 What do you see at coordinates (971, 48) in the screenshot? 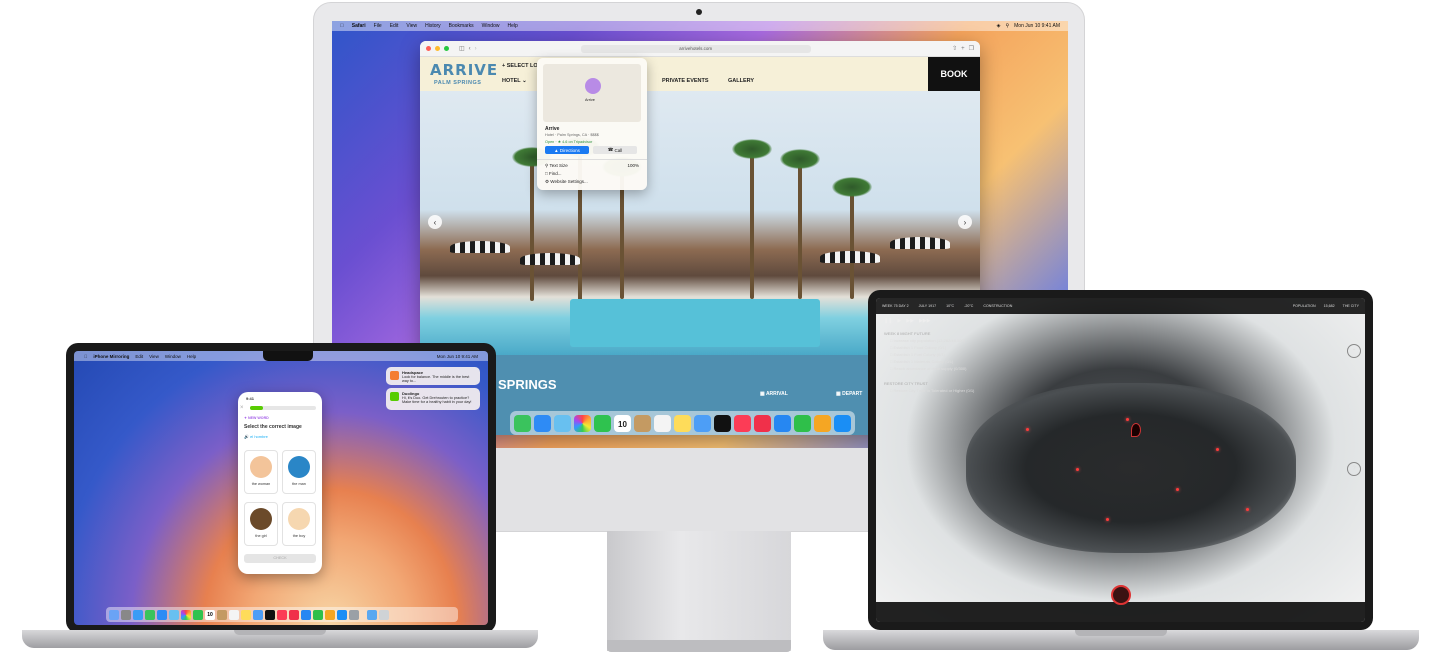
I see `tabs-overview-icon: ❐` at bounding box center [971, 48].